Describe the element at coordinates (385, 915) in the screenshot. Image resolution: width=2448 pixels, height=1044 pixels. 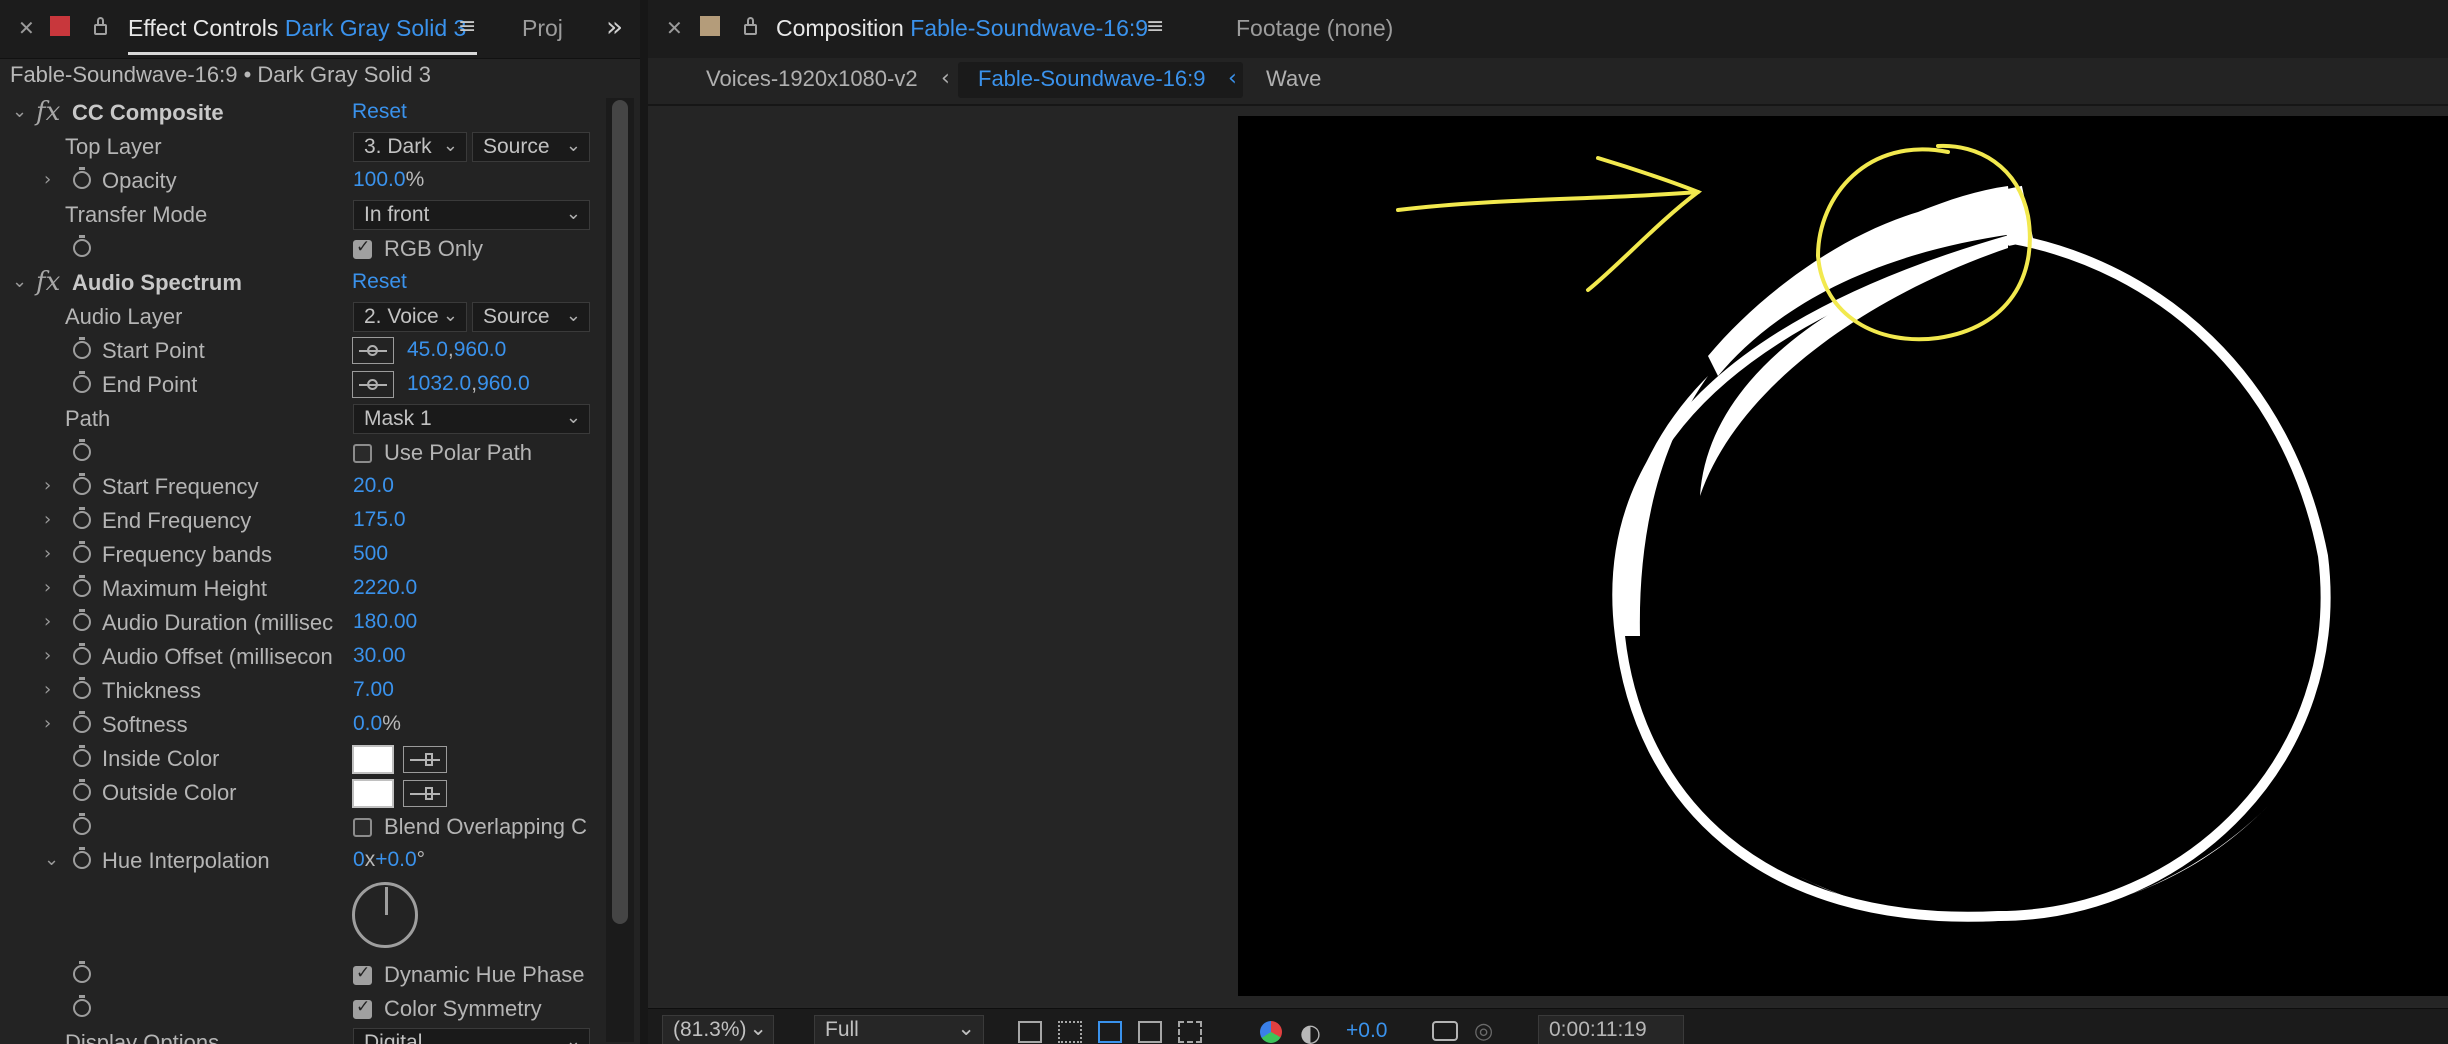
I see `angle-dial` at that location.